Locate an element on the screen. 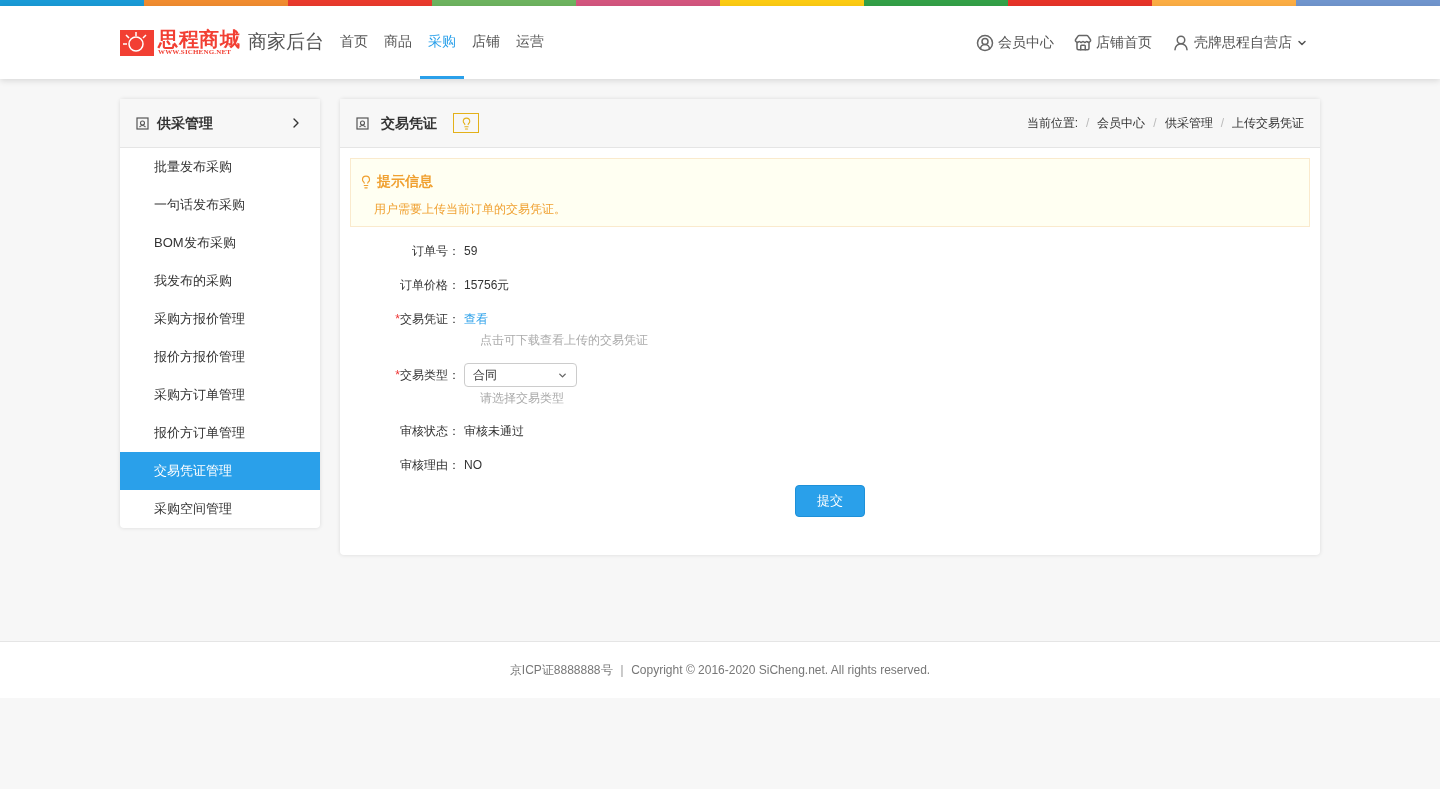 Image resolution: width=1440 pixels, height=789 pixels. sidebar-item: 报价方报价管理 is located at coordinates (220, 357).